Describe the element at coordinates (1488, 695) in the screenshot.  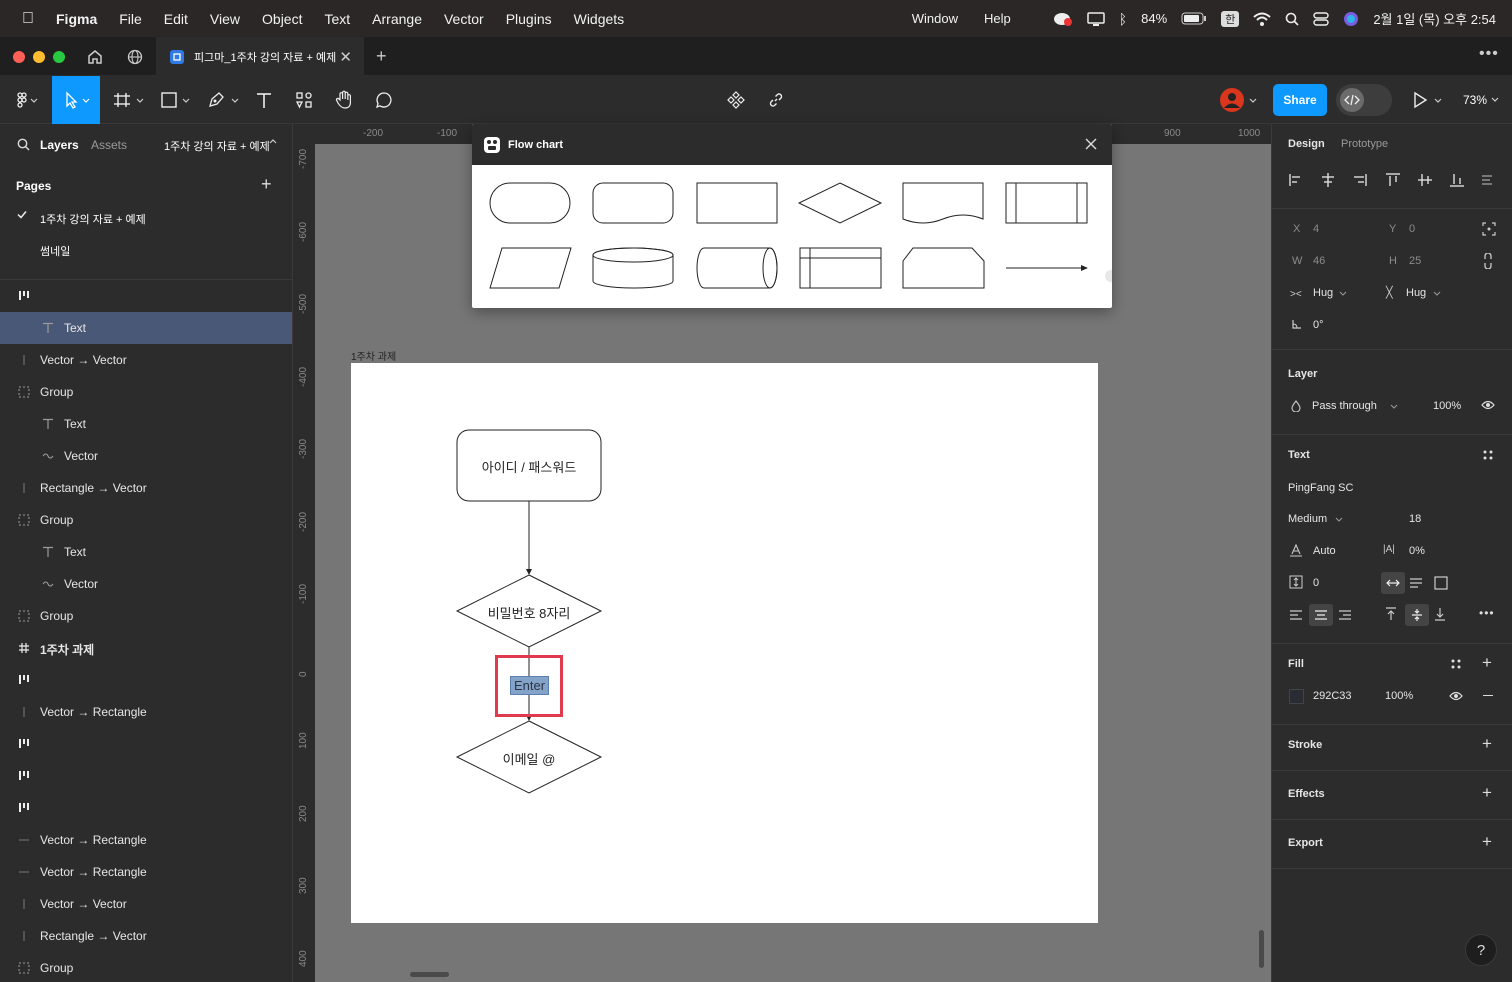
I see `remove-fill-icon` at that location.